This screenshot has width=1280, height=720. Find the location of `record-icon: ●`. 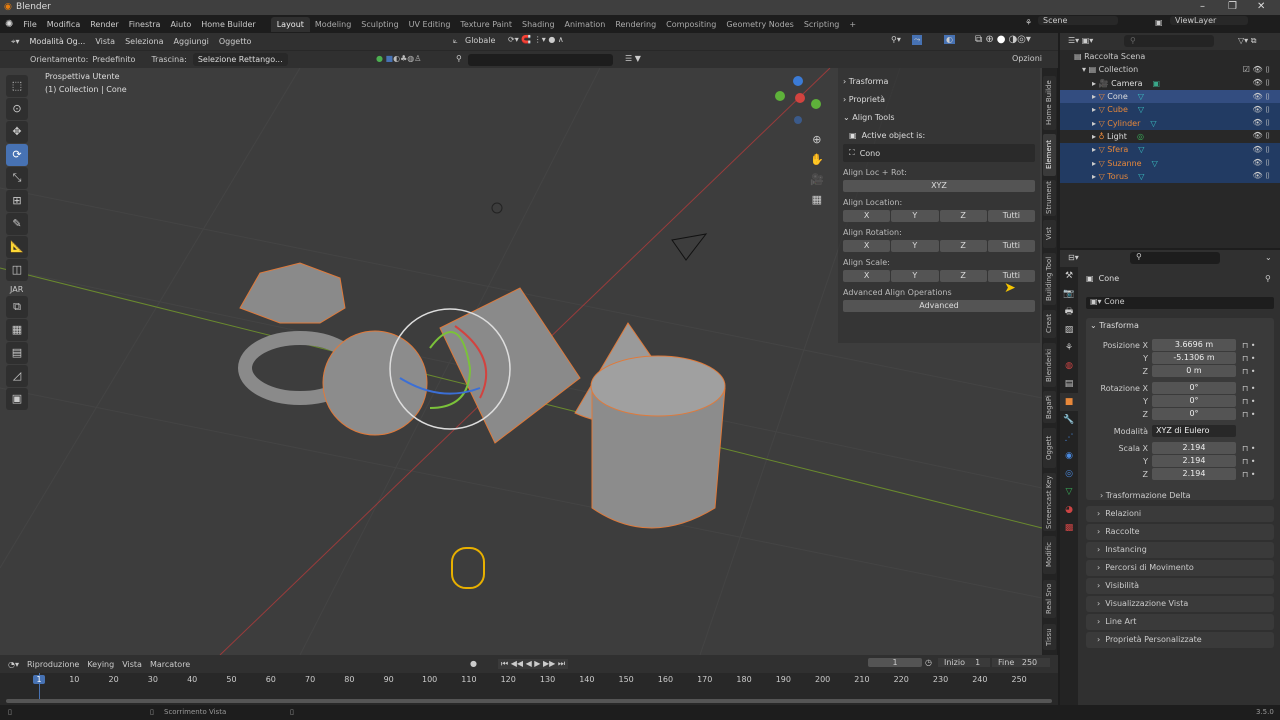

record-icon: ● is located at coordinates (473, 663).